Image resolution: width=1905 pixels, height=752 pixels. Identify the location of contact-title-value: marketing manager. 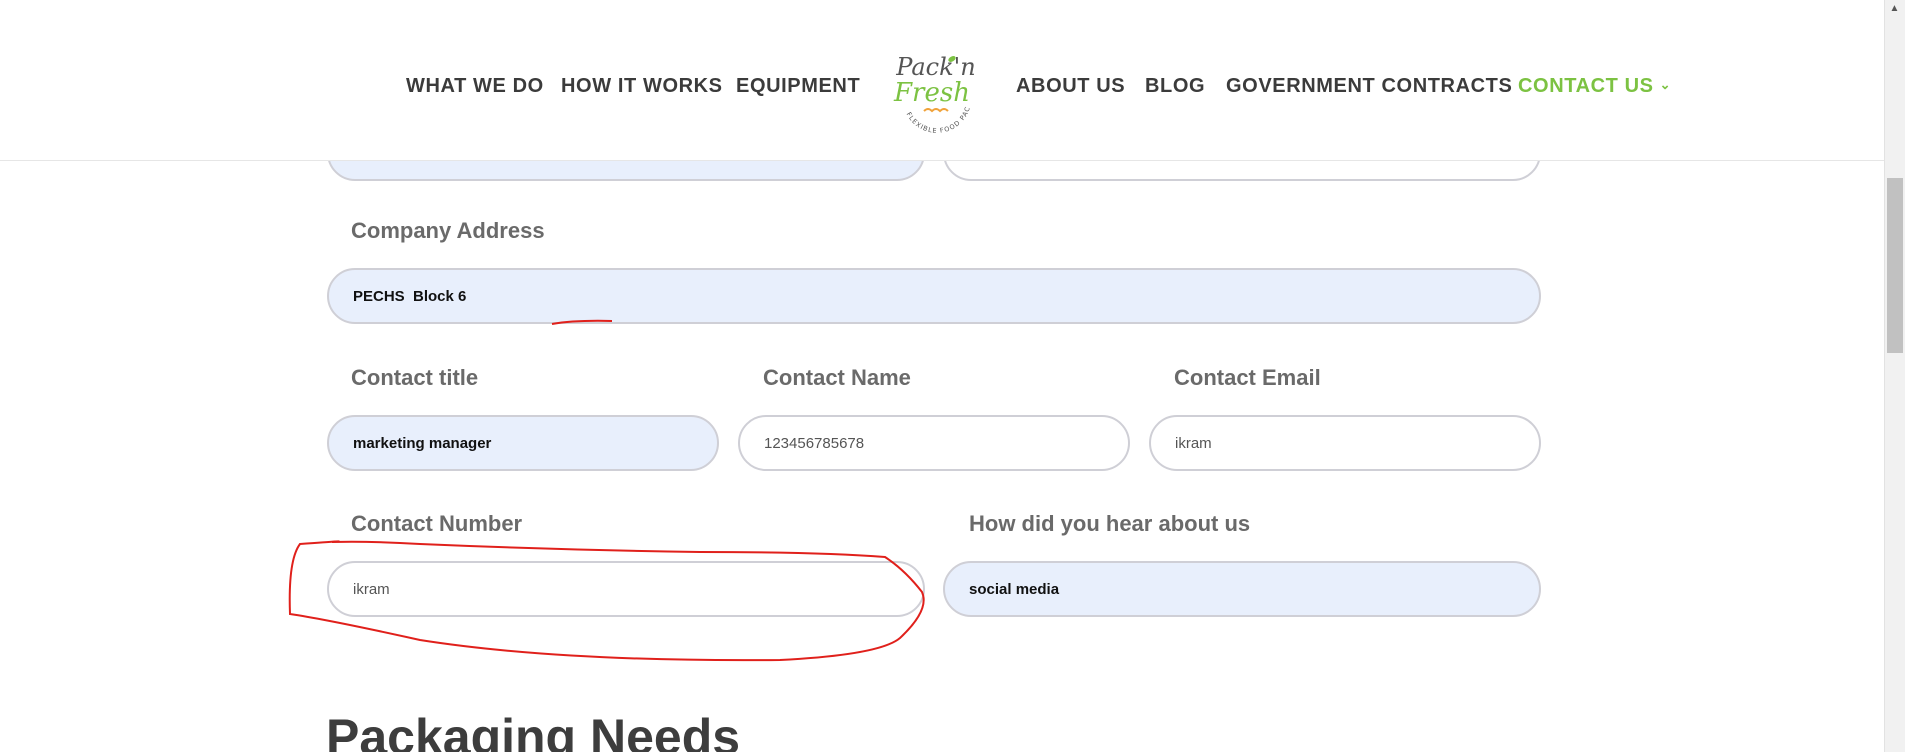
(422, 443).